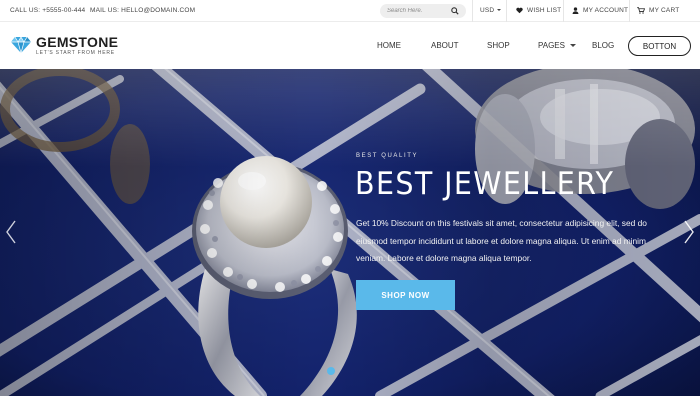  I want to click on logo-name: GEMSTONE, so click(77, 42).